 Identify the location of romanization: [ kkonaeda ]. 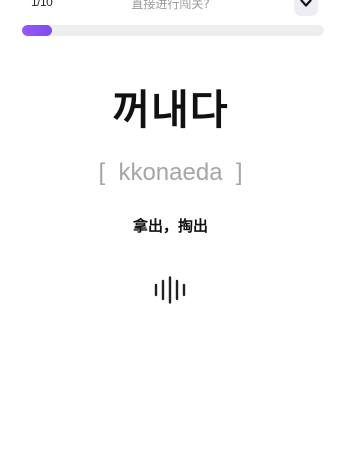
(170, 172).